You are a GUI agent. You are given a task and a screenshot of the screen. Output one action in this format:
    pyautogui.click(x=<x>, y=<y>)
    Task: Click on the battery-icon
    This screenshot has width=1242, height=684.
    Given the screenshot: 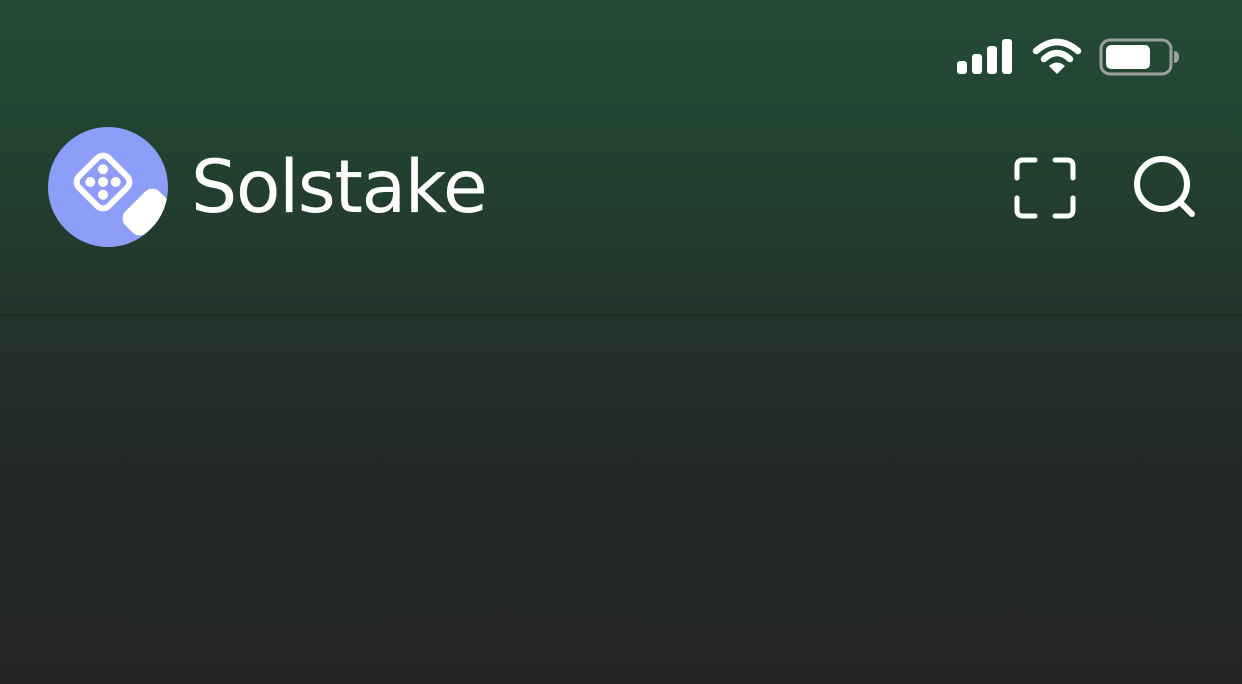 What is the action you would take?
    pyautogui.click(x=1139, y=57)
    